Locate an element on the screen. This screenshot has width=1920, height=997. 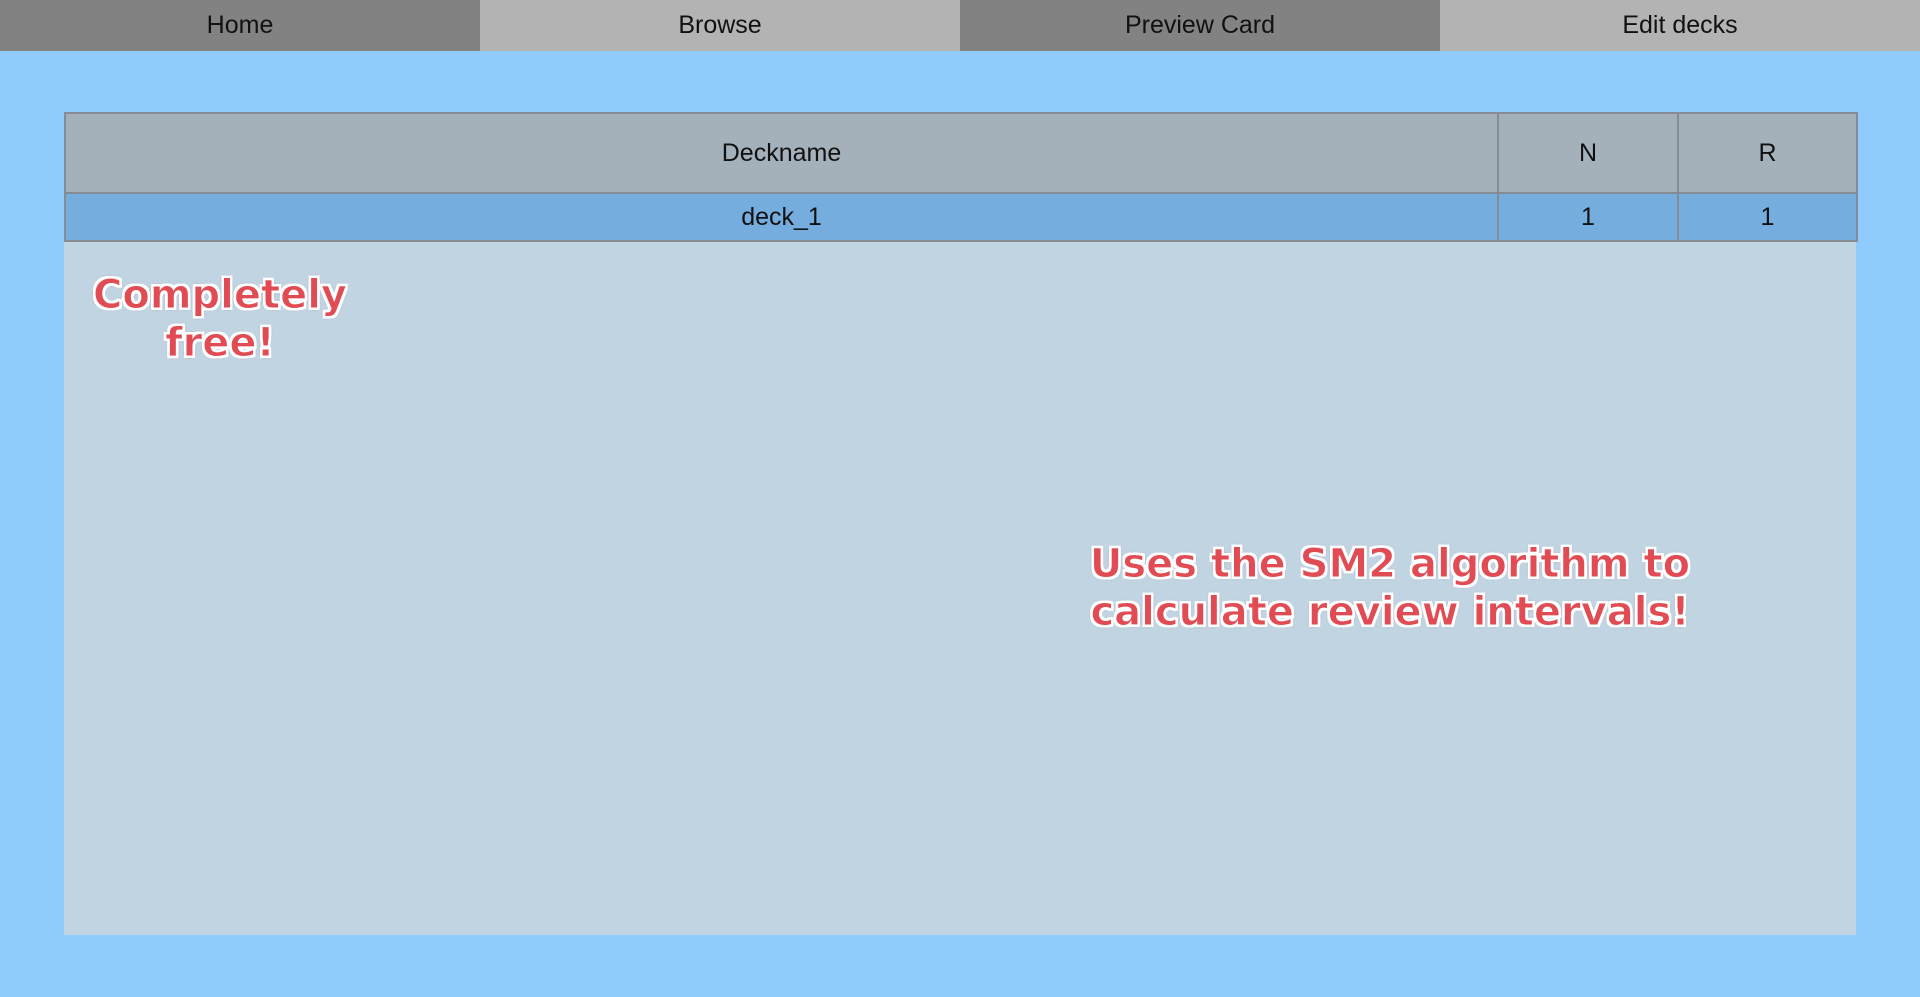
deck-name-cell: deck_1 is located at coordinates (781, 217).